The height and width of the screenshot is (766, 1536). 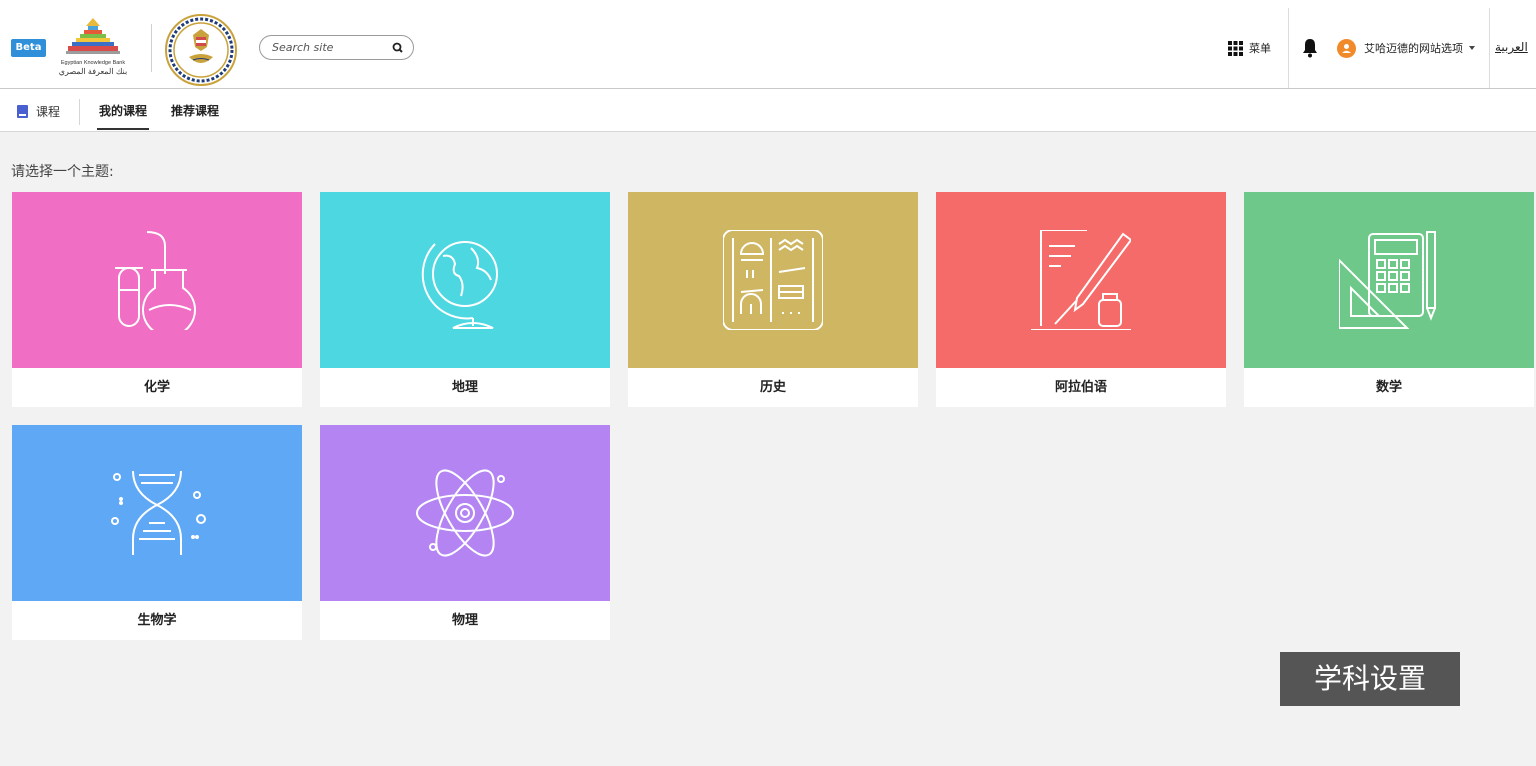 I want to click on globe-icon, so click(x=459, y=285).